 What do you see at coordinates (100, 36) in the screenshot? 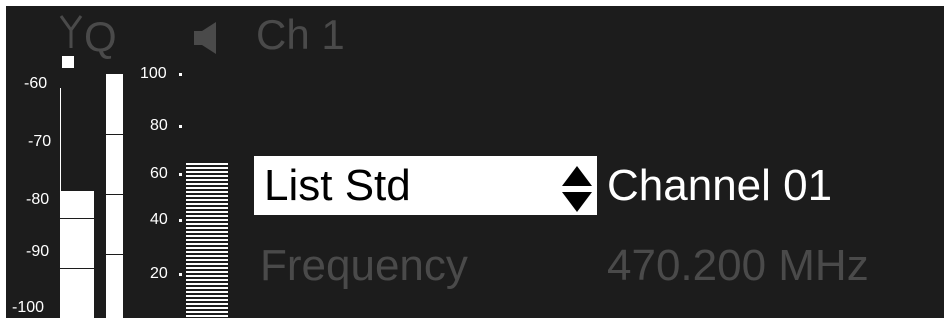
I see `q-indicator: Q` at bounding box center [100, 36].